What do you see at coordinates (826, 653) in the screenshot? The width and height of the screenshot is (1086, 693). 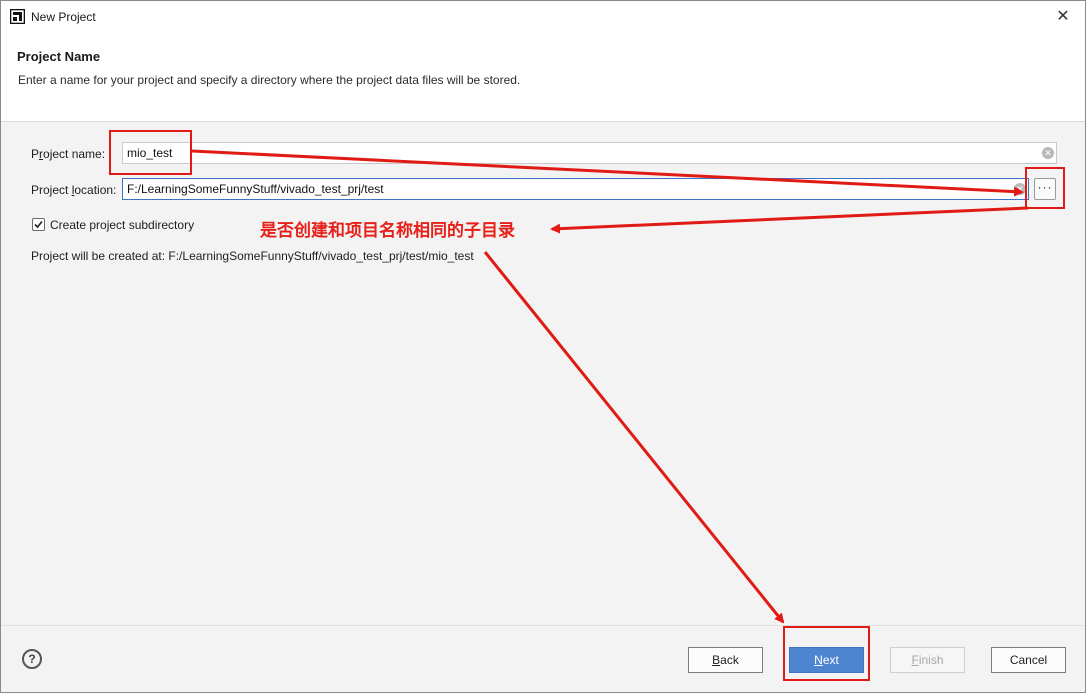 I see `annotation-box-next` at bounding box center [826, 653].